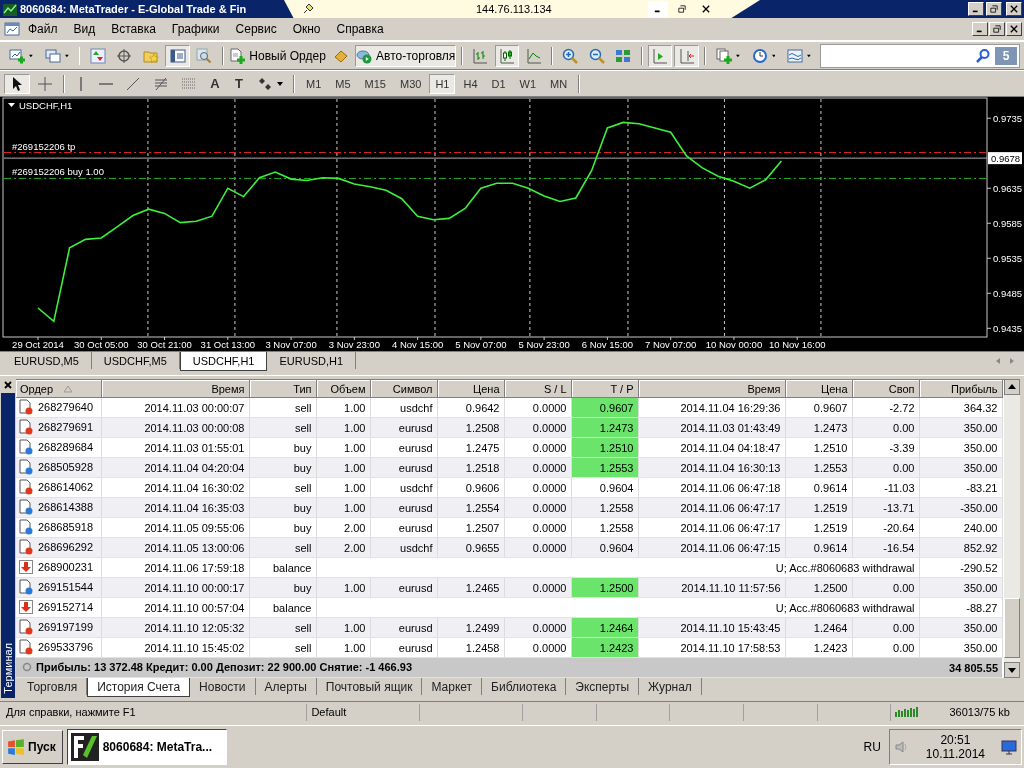 Image resolution: width=1024 pixels, height=768 pixels. I want to click on table-cell: 1.2507, so click(470, 527).